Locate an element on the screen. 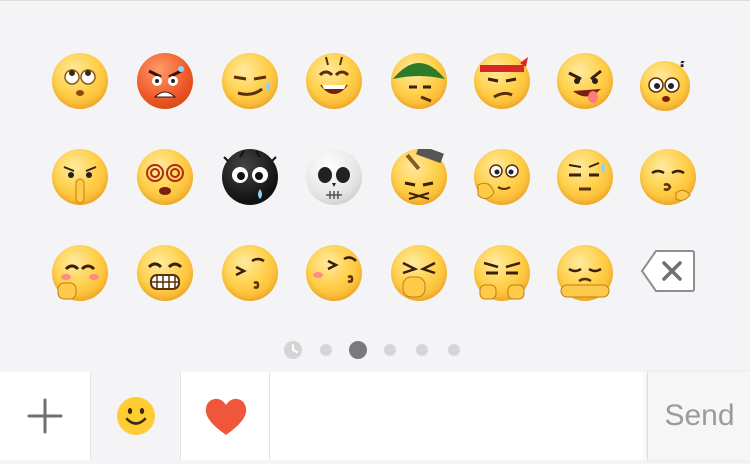  dizzy-emoji is located at coordinates (165, 177).